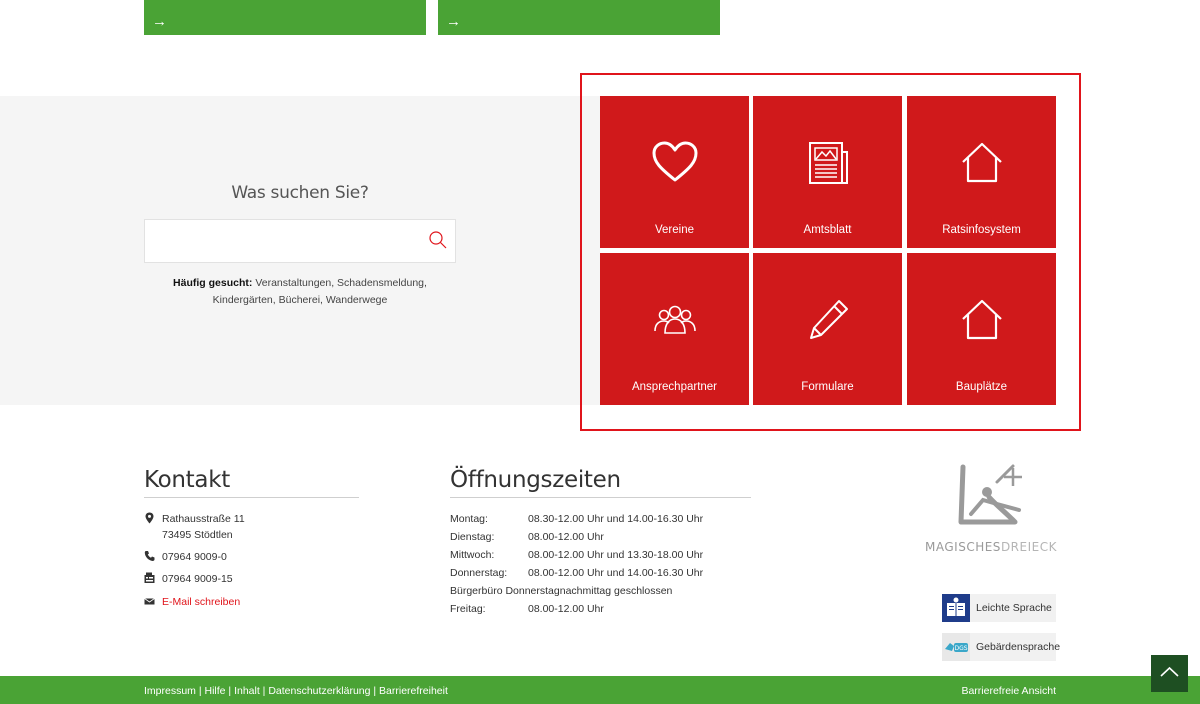 This screenshot has height=704, width=1200. What do you see at coordinates (579, 17) in the screenshot?
I see `top-card-right: →` at bounding box center [579, 17].